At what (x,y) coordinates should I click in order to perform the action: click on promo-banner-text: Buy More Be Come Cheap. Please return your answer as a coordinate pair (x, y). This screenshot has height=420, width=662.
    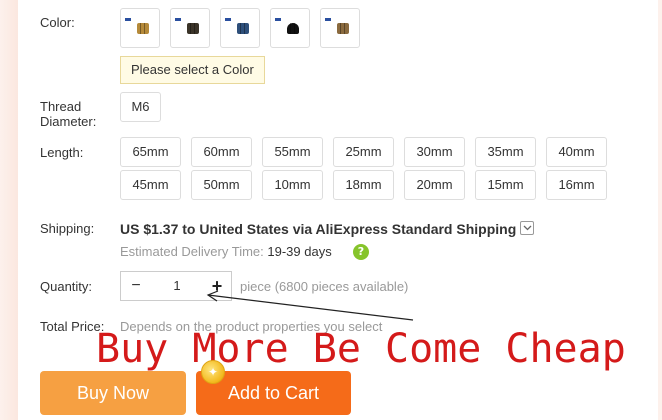
    Looking at the image, I should click on (361, 349).